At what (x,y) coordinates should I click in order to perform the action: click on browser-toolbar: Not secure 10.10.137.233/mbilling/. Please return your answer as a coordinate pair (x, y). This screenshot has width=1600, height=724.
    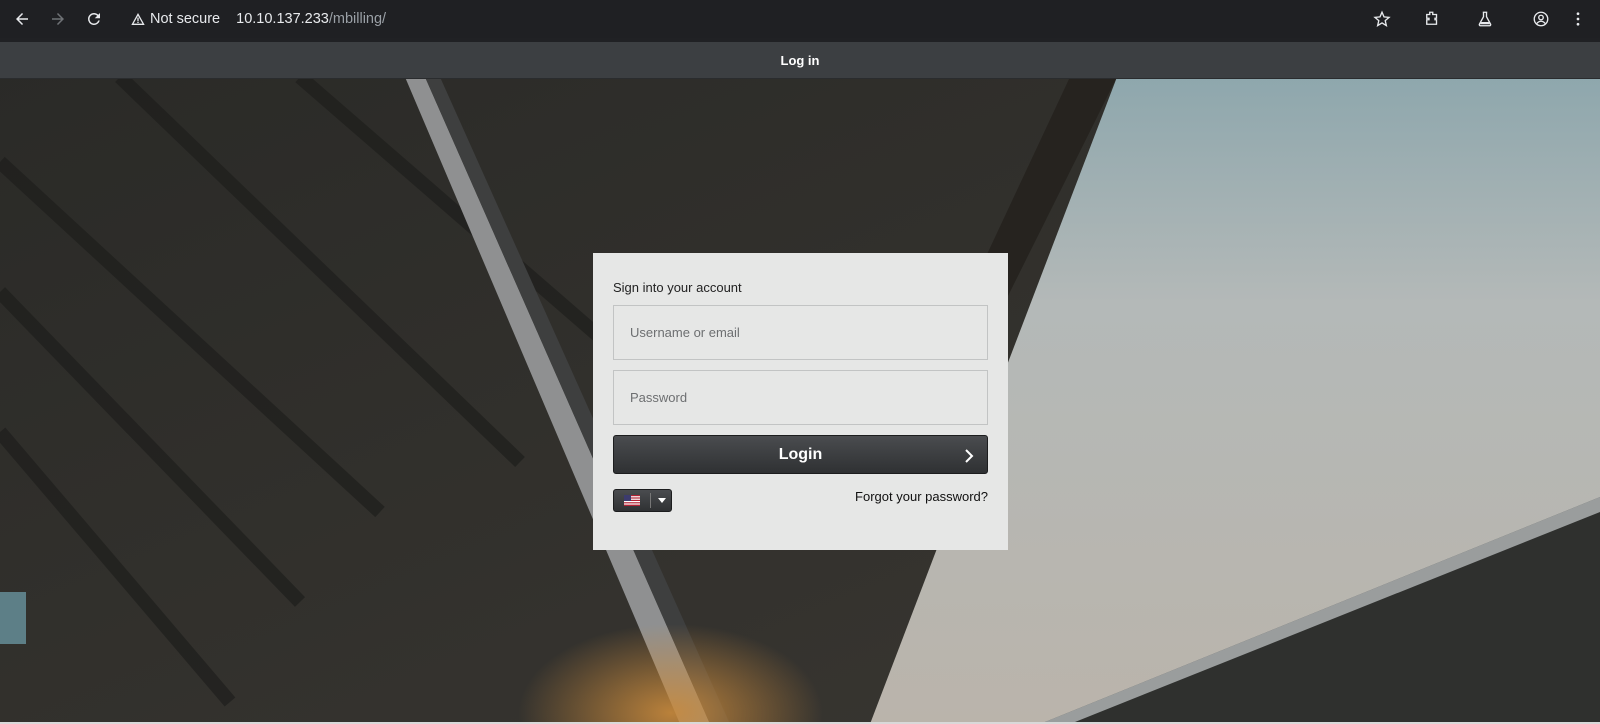
    Looking at the image, I should click on (800, 19).